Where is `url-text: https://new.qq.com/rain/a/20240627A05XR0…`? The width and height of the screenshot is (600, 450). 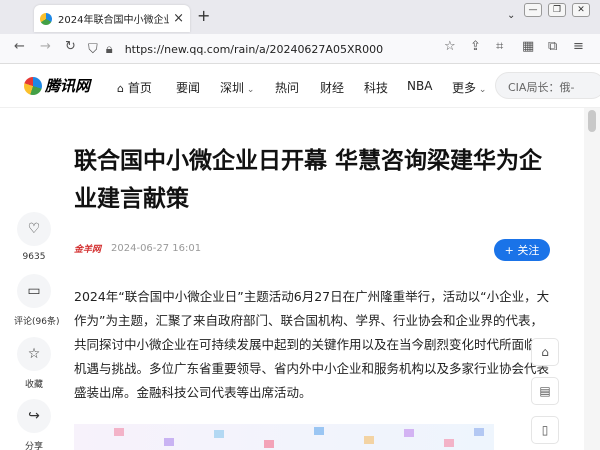
url-text: https://new.qq.com/rain/a/20240627A05XR0… is located at coordinates (254, 49).